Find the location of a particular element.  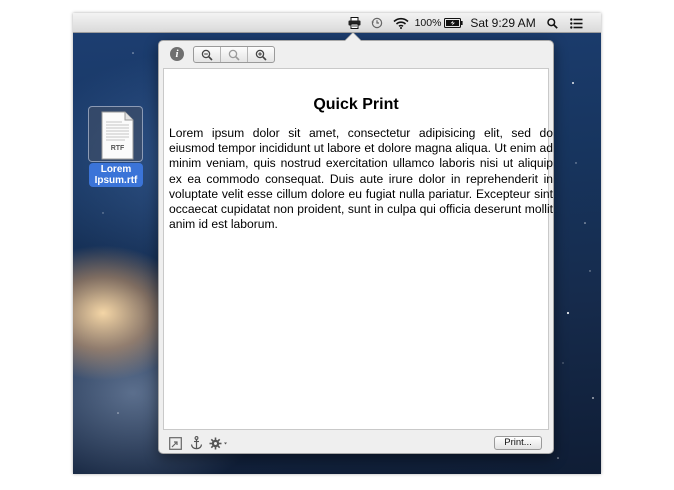

document-title: Quick Print is located at coordinates (356, 104).